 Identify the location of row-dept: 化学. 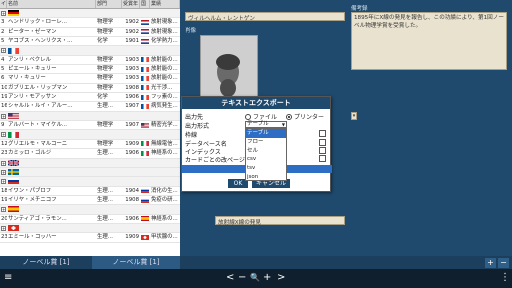
(102, 41).